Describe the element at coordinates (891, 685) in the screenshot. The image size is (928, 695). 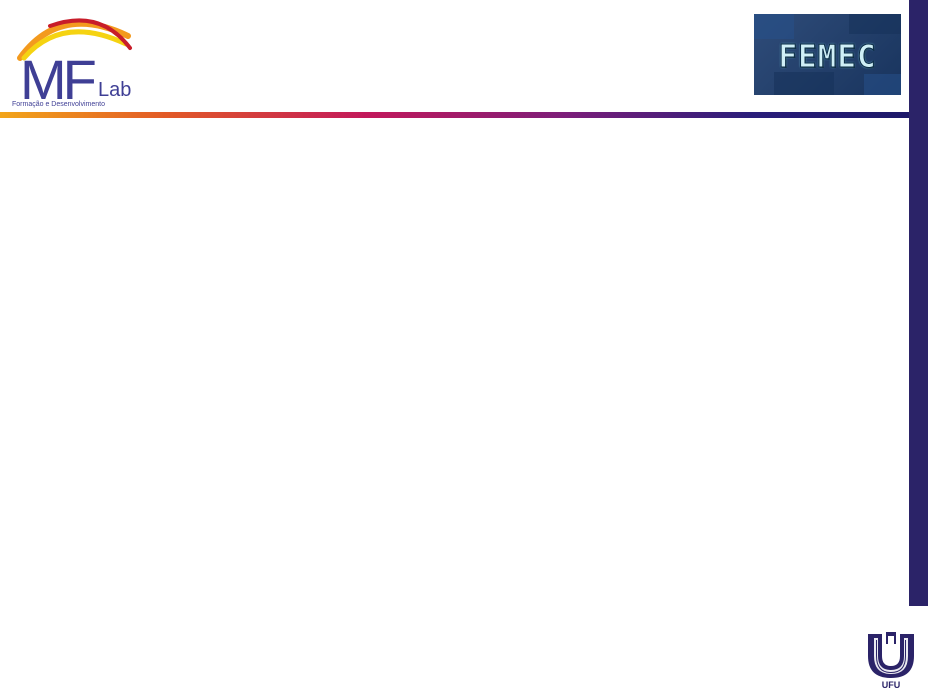
I see `ufu-label: UFU` at that location.